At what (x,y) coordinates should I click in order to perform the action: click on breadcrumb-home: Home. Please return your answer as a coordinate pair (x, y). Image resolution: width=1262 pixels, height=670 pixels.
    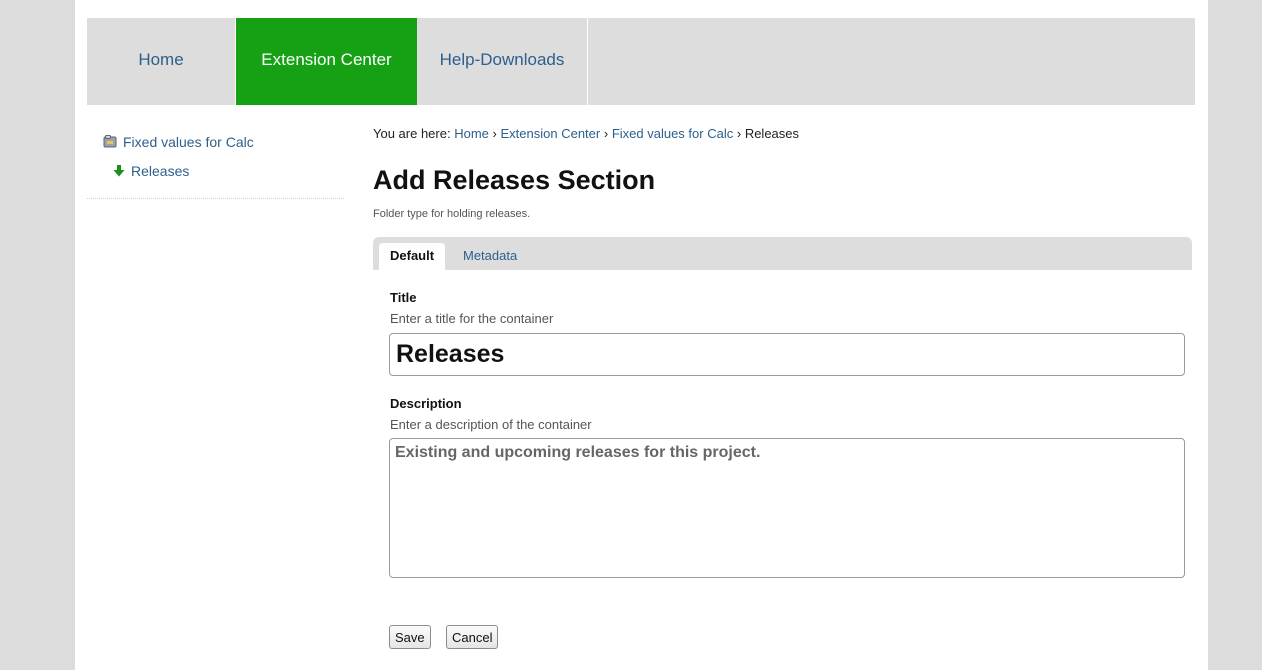
    Looking at the image, I should click on (471, 133).